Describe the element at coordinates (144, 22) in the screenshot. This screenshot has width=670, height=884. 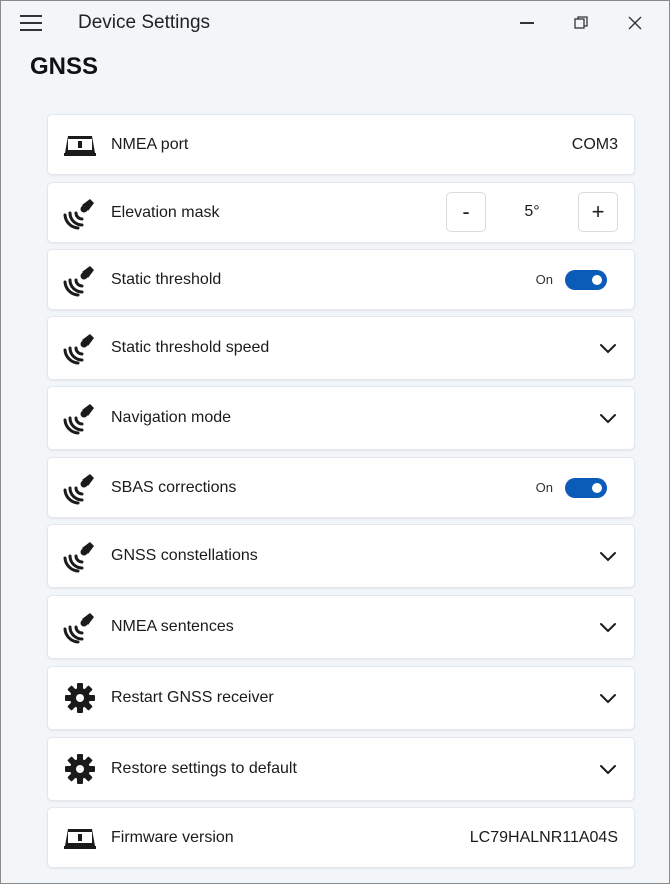
I see `app-title: Device Settings` at that location.